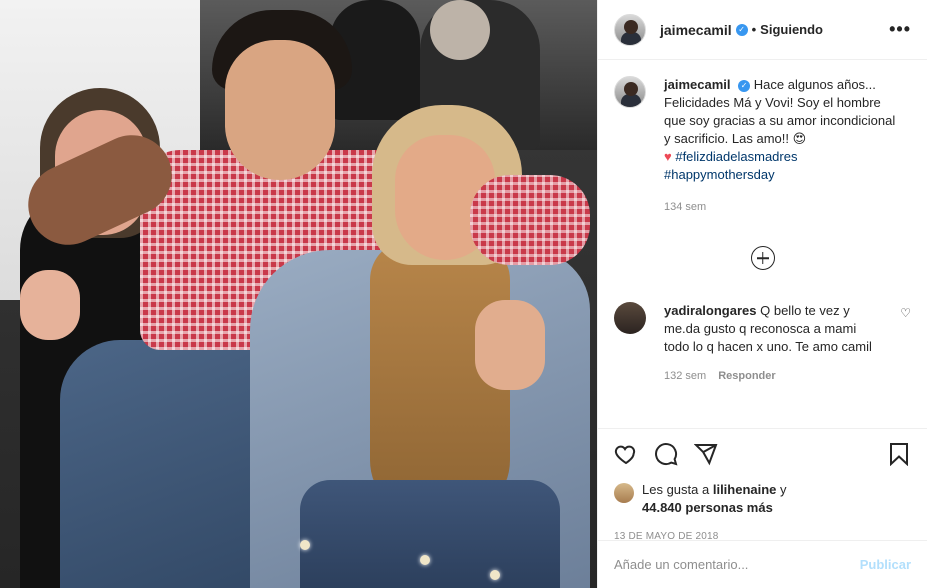  Describe the element at coordinates (899, 454) in the screenshot. I see `bookmark-icon` at that location.